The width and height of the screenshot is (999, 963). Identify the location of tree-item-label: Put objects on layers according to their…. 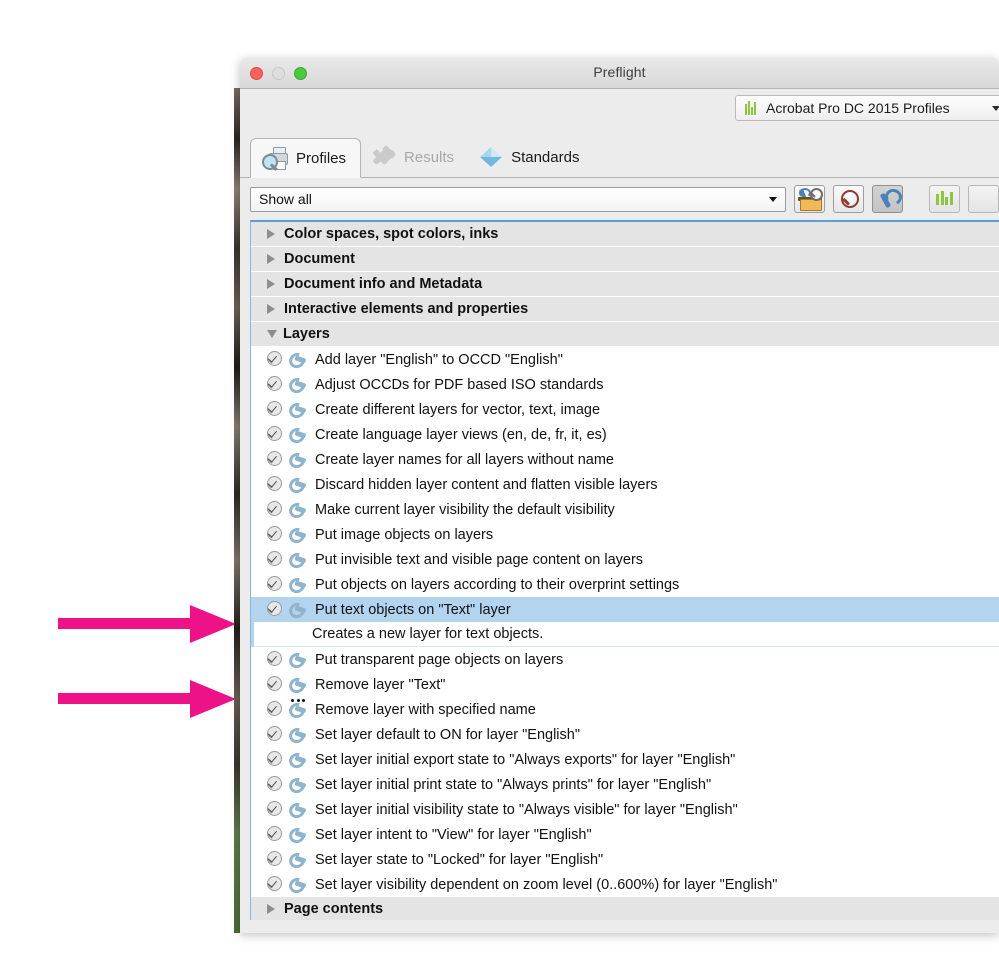
(497, 584).